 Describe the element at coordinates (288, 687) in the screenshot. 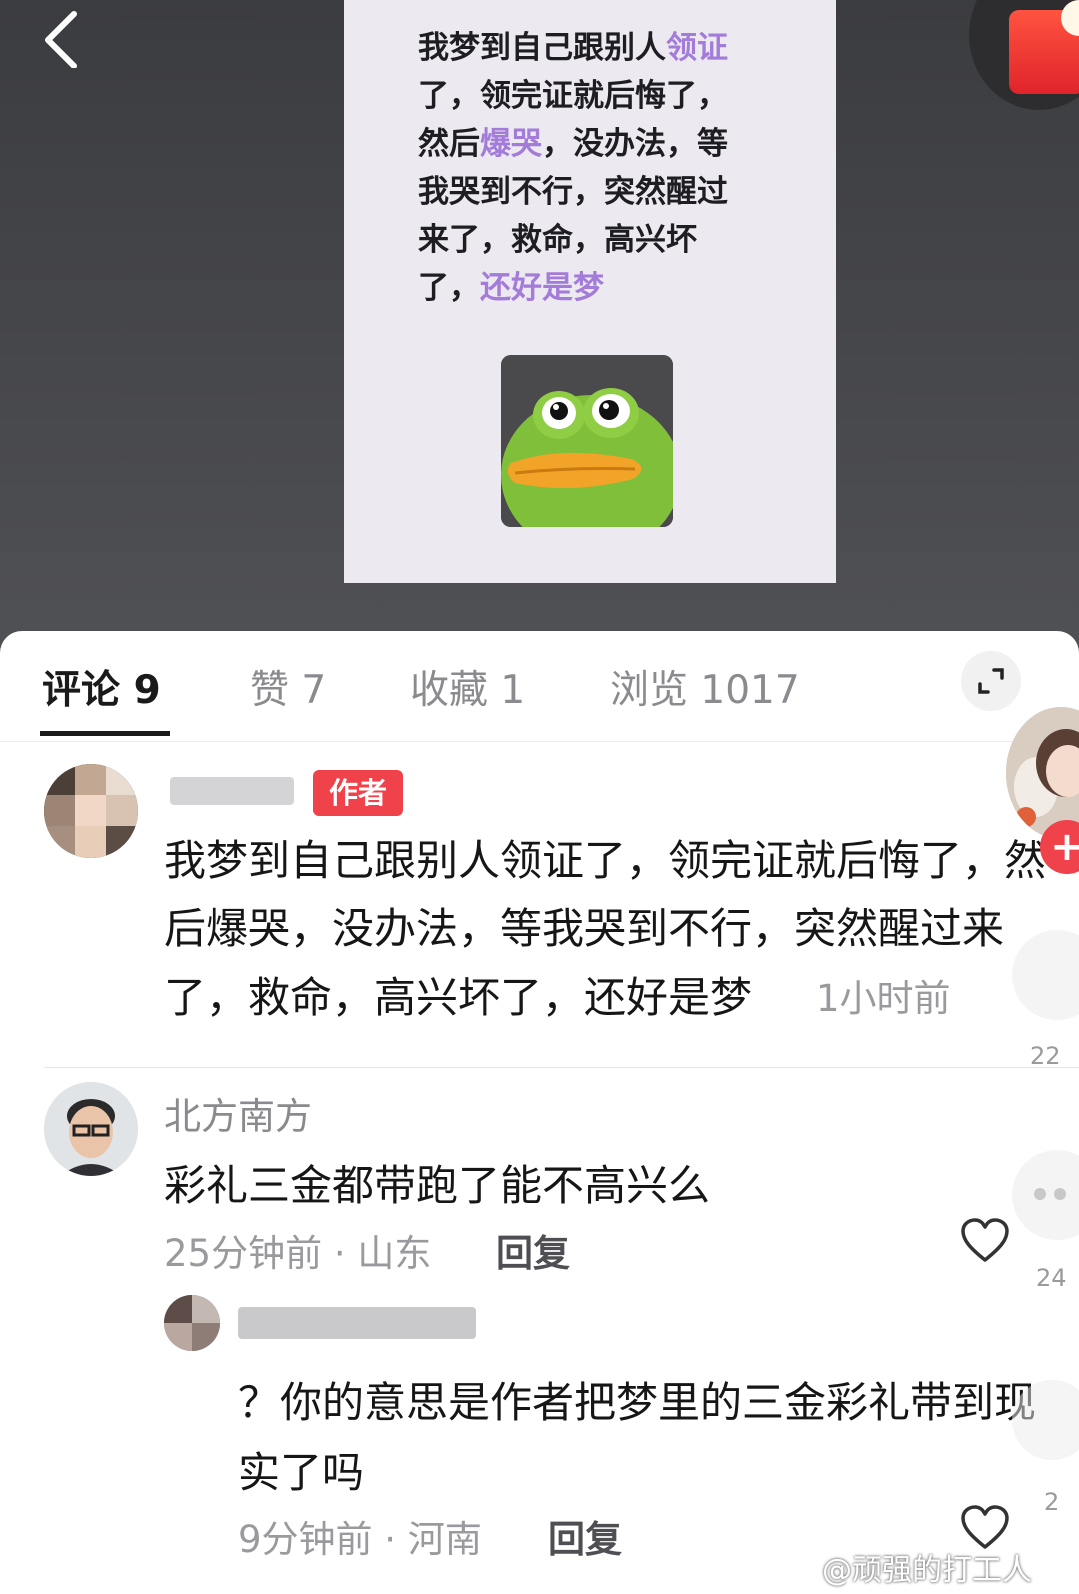

I see `tab-likes: 赞 7` at that location.